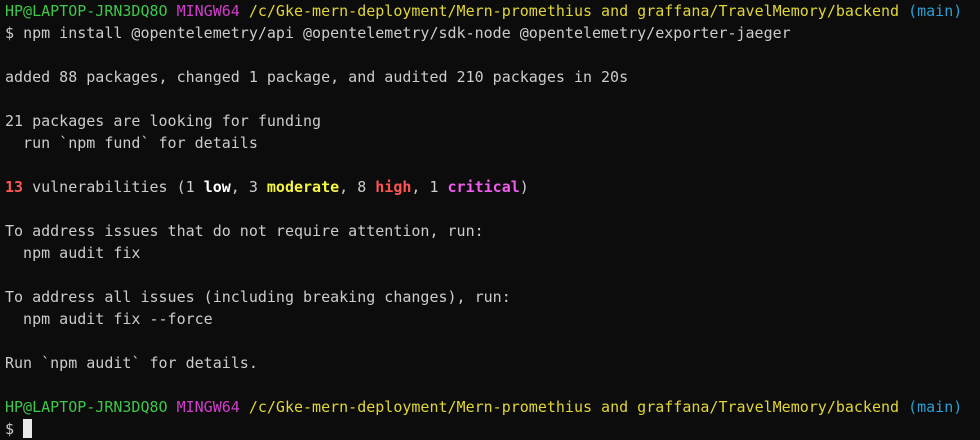 This screenshot has height=440, width=980. Describe the element at coordinates (483, 187) in the screenshot. I see `vuln-critical: critical` at that location.